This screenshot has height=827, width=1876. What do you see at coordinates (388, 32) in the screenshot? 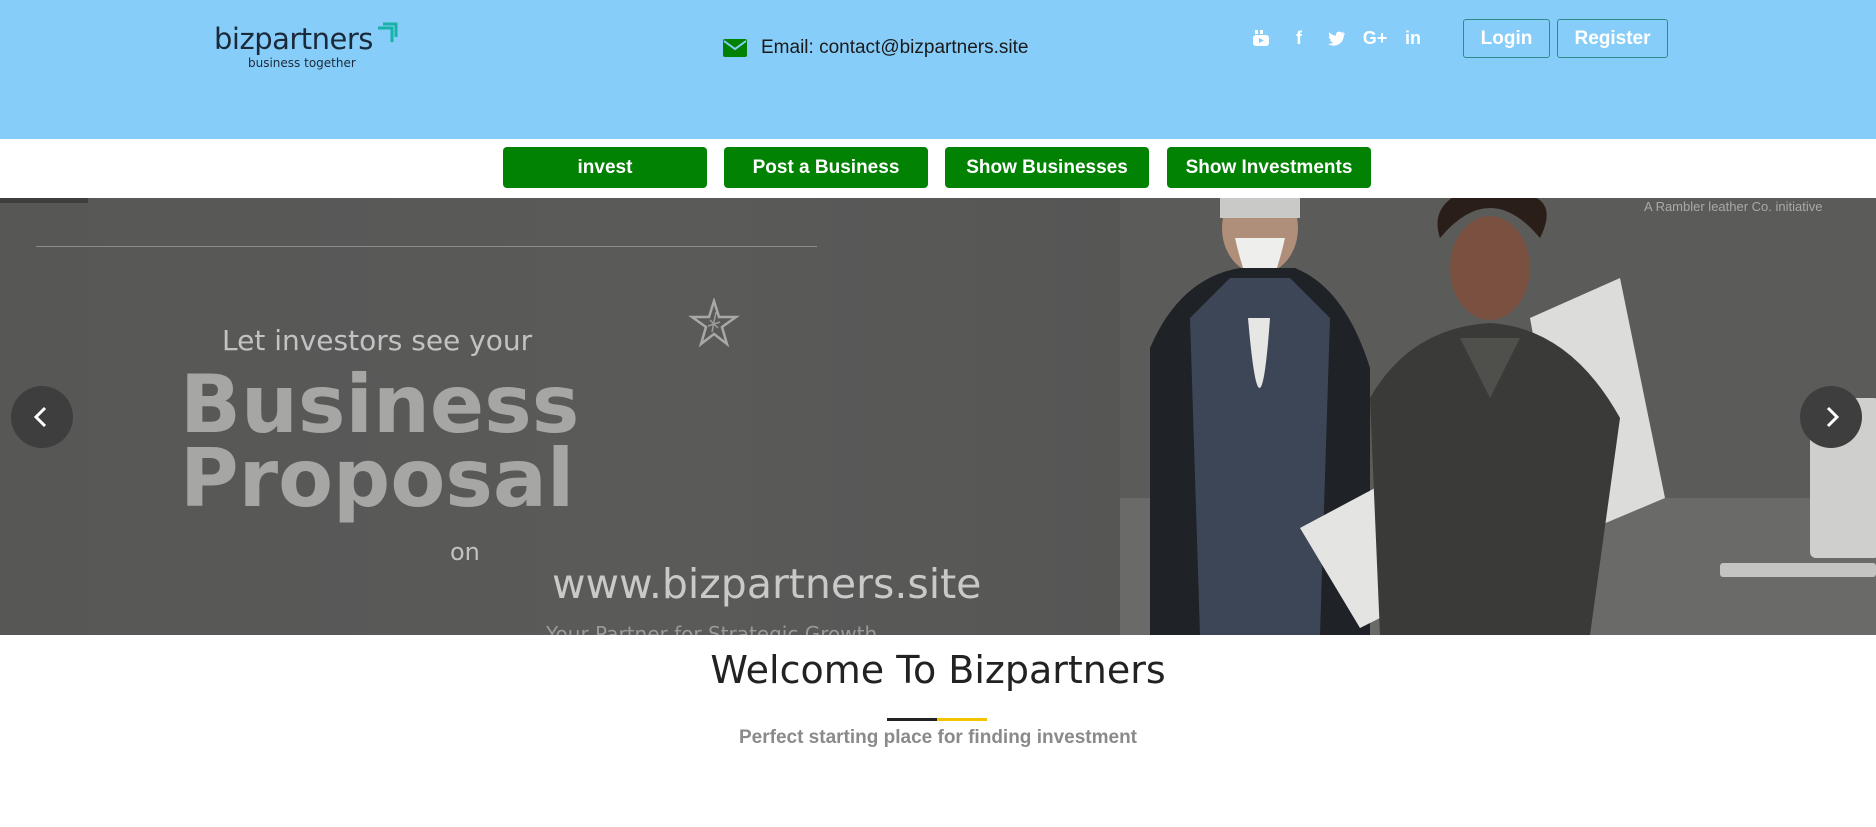
I see `logo-mark-icon` at bounding box center [388, 32].